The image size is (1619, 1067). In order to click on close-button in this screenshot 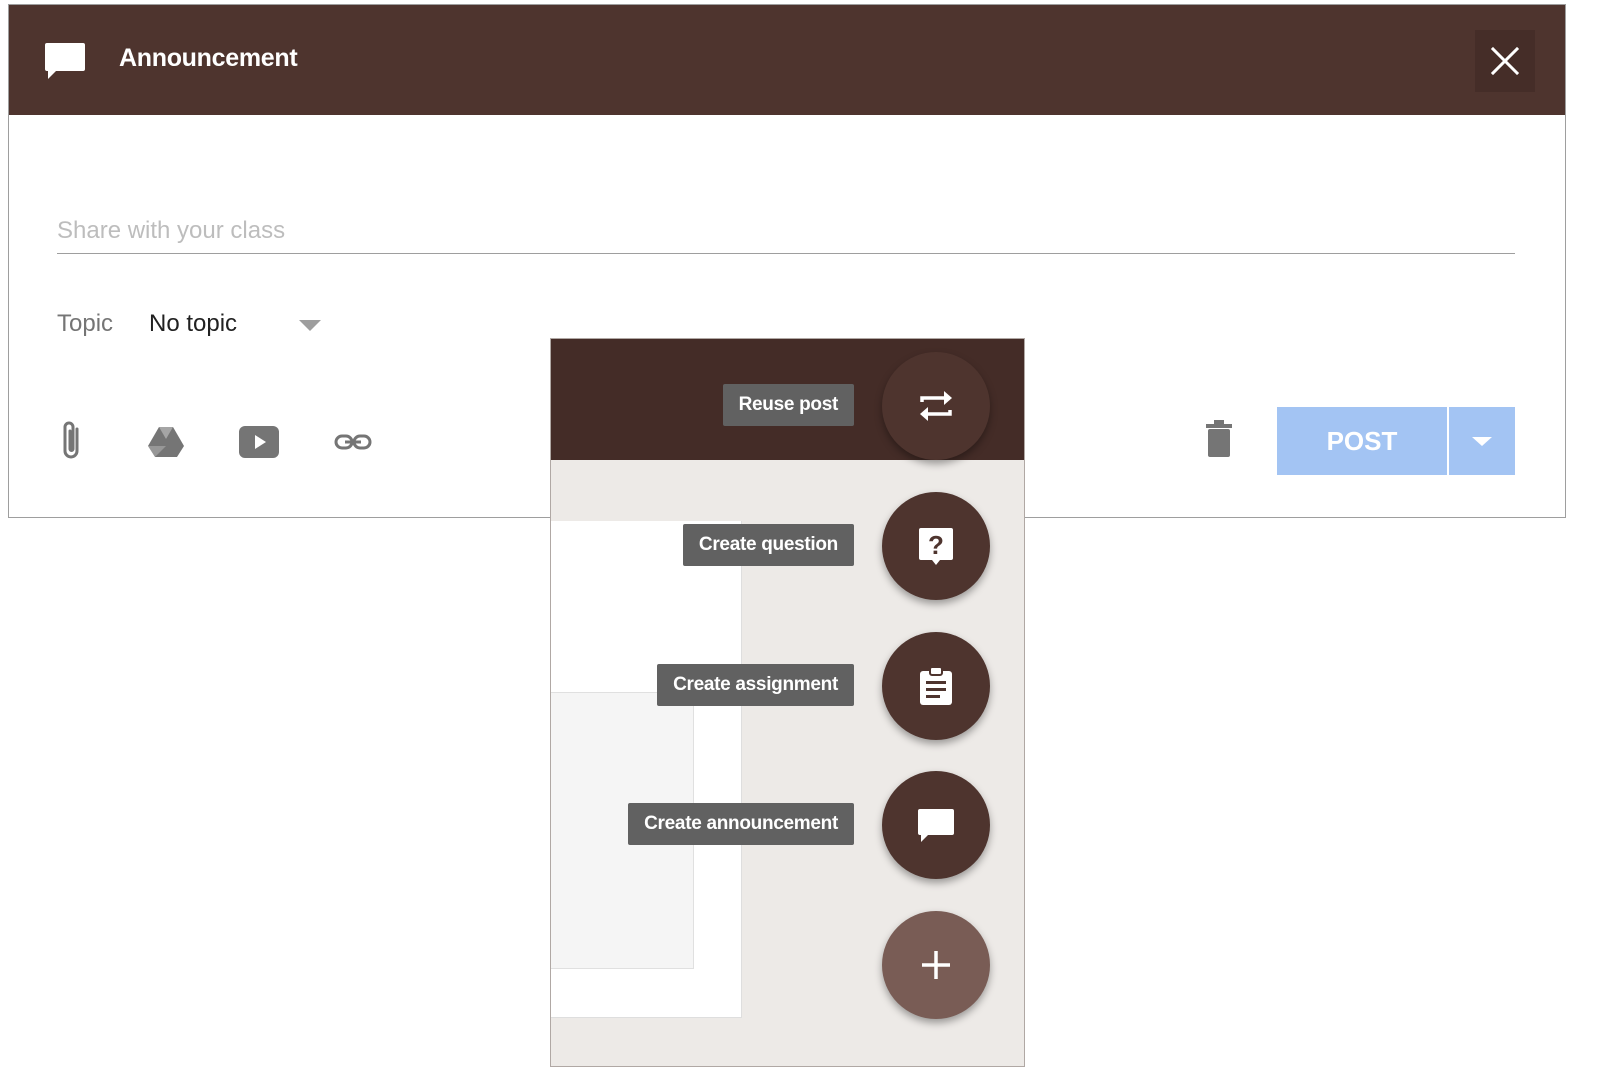, I will do `click(1505, 61)`.